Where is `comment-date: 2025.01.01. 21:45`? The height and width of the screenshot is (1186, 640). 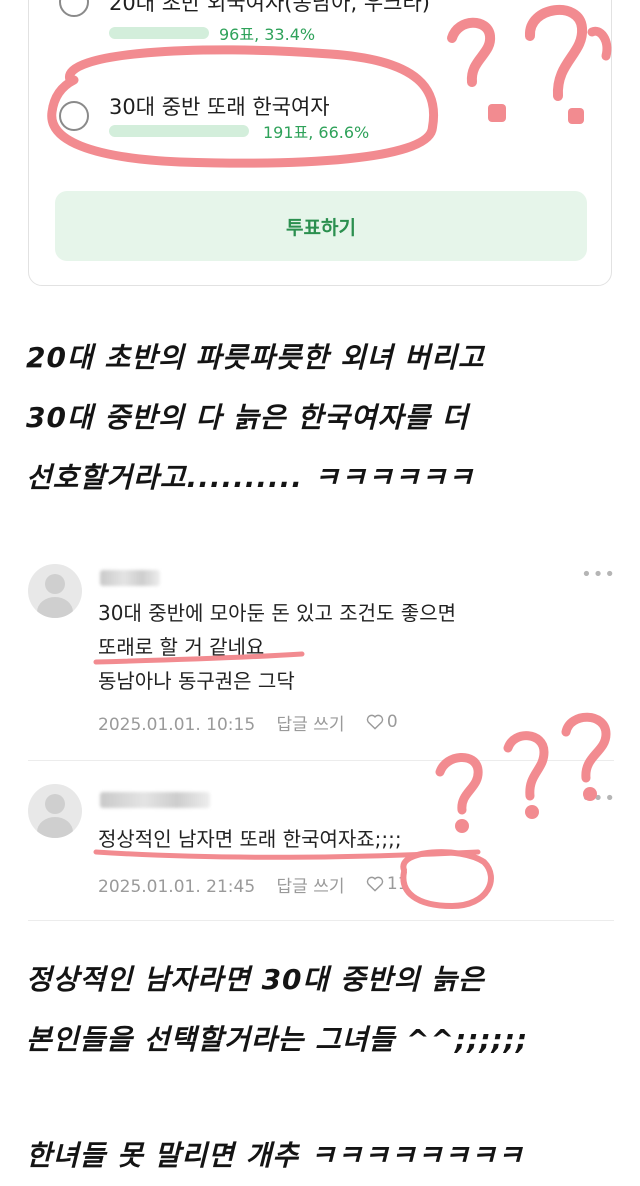 comment-date: 2025.01.01. 21:45 is located at coordinates (177, 887).